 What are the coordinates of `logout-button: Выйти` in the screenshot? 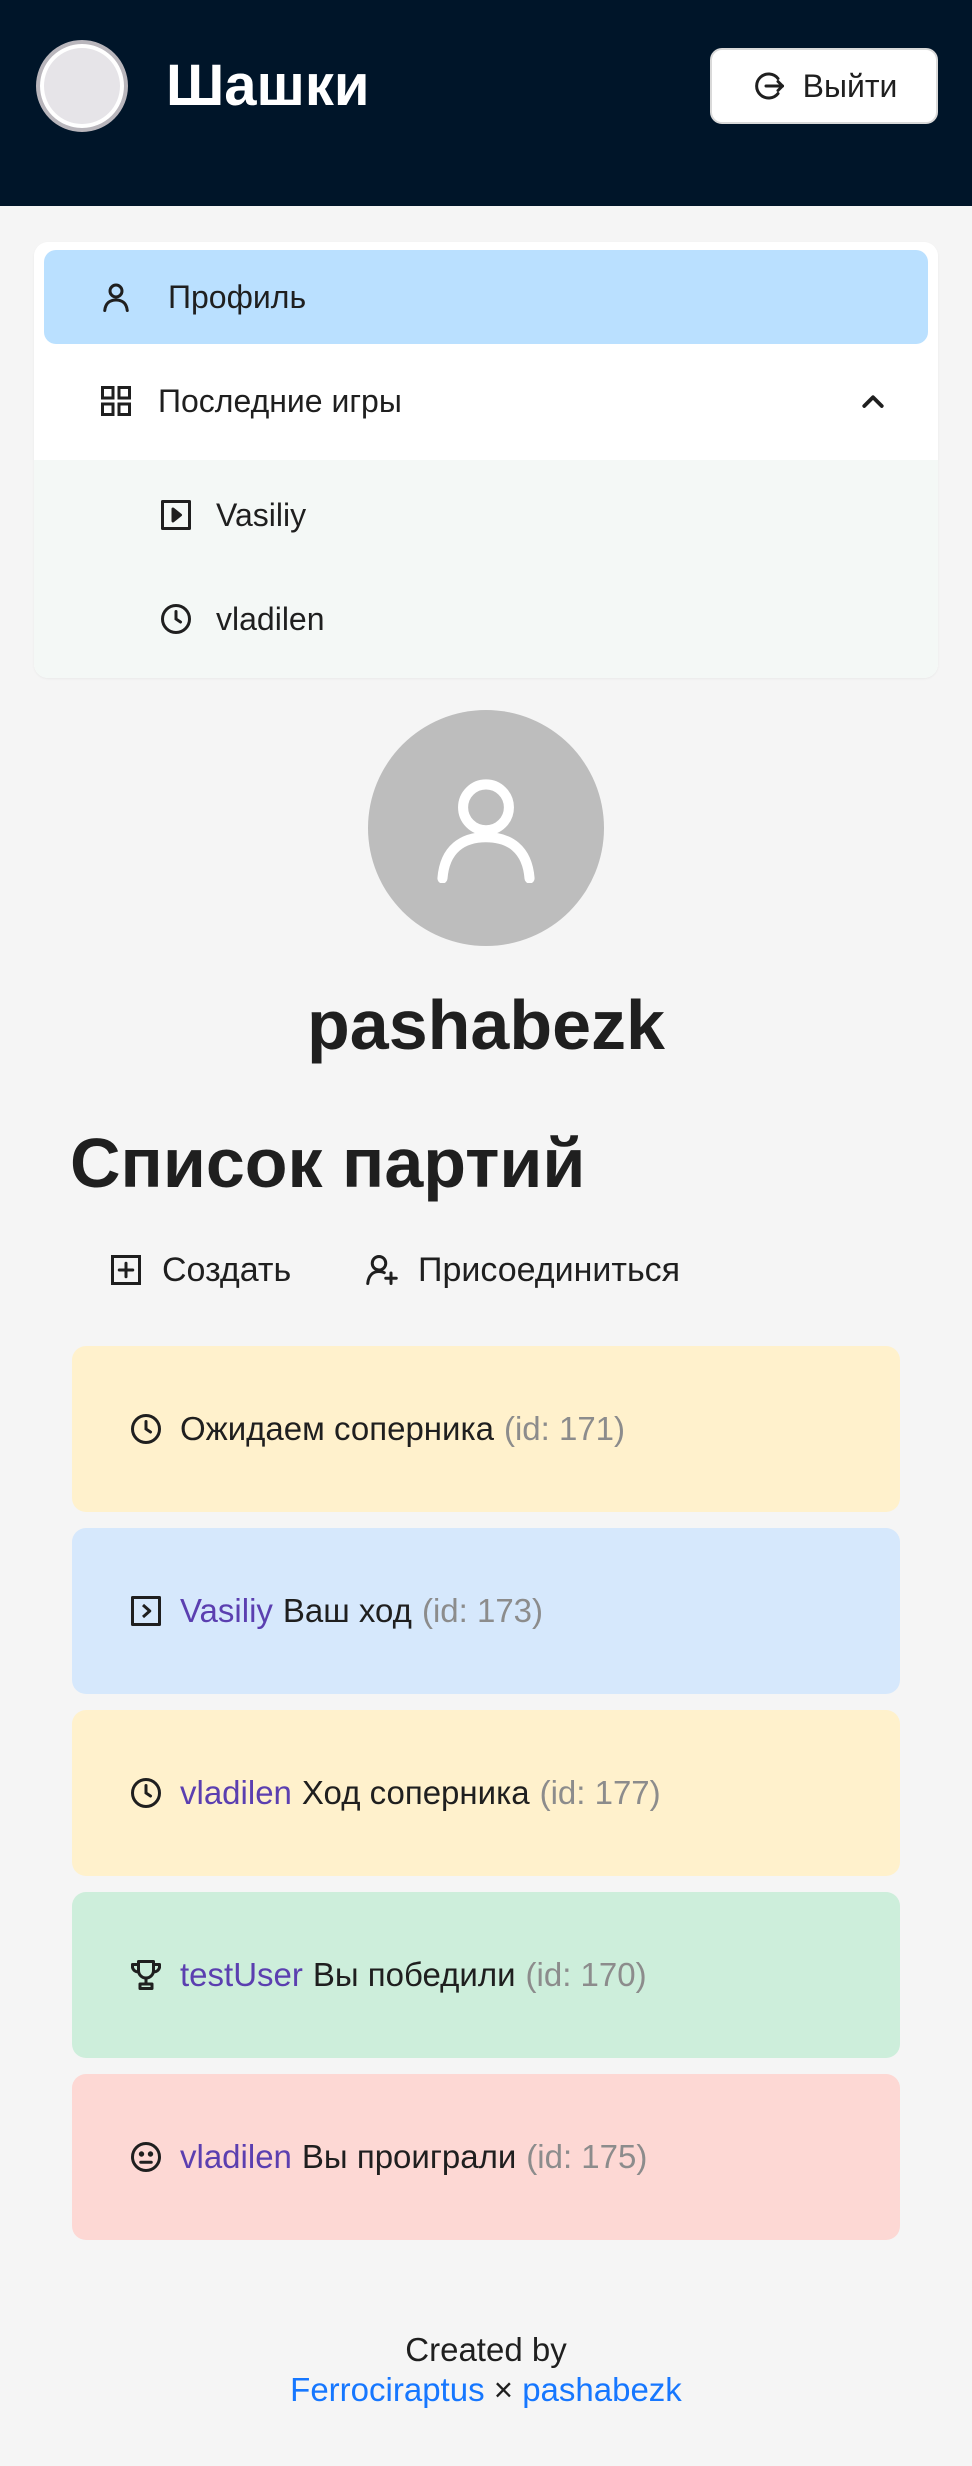 It's located at (824, 86).